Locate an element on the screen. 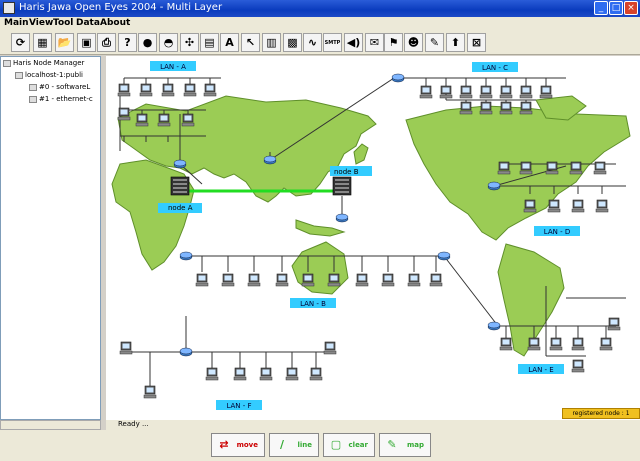 The height and width of the screenshot is (461, 640). close-box-tool-button: ⊠ is located at coordinates (476, 42).